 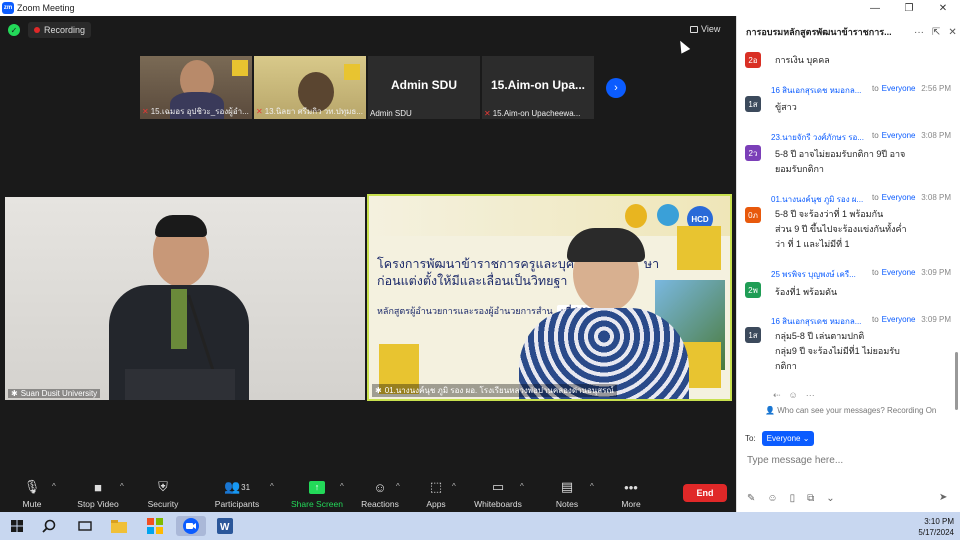 I want to click on message-more-icon: ···, so click(x=810, y=395).